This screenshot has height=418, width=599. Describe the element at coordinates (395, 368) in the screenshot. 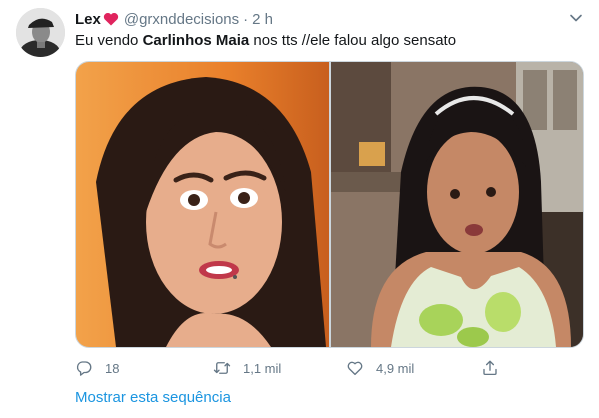

I see `like-count: 4,9 mil` at that location.